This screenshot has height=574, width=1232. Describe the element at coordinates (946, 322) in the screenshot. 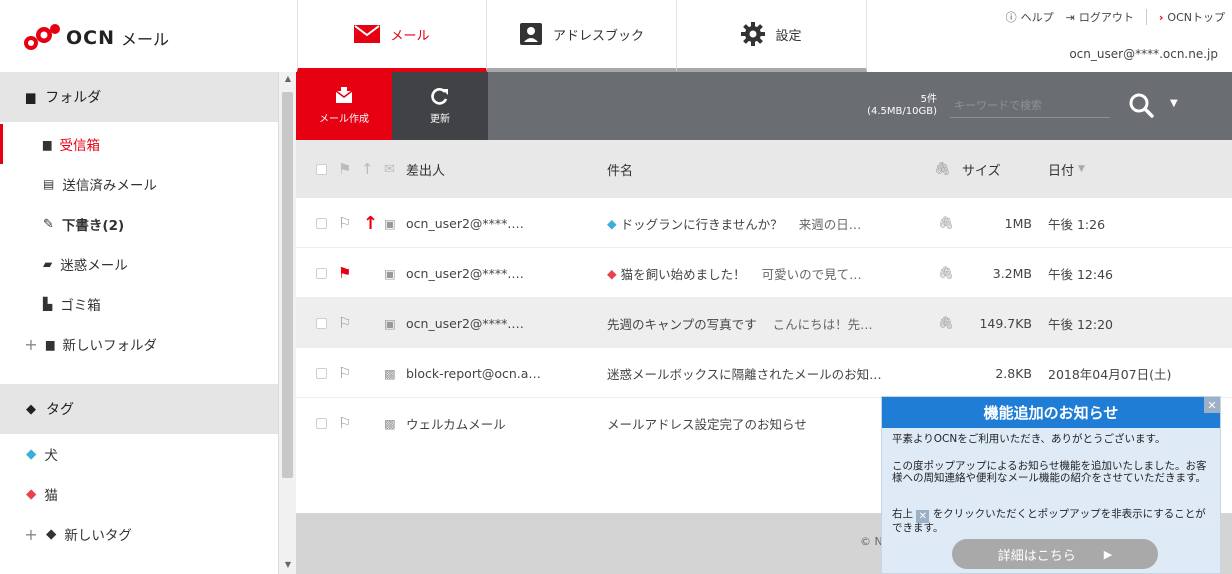

I see `attachment-icon: 🖇` at that location.